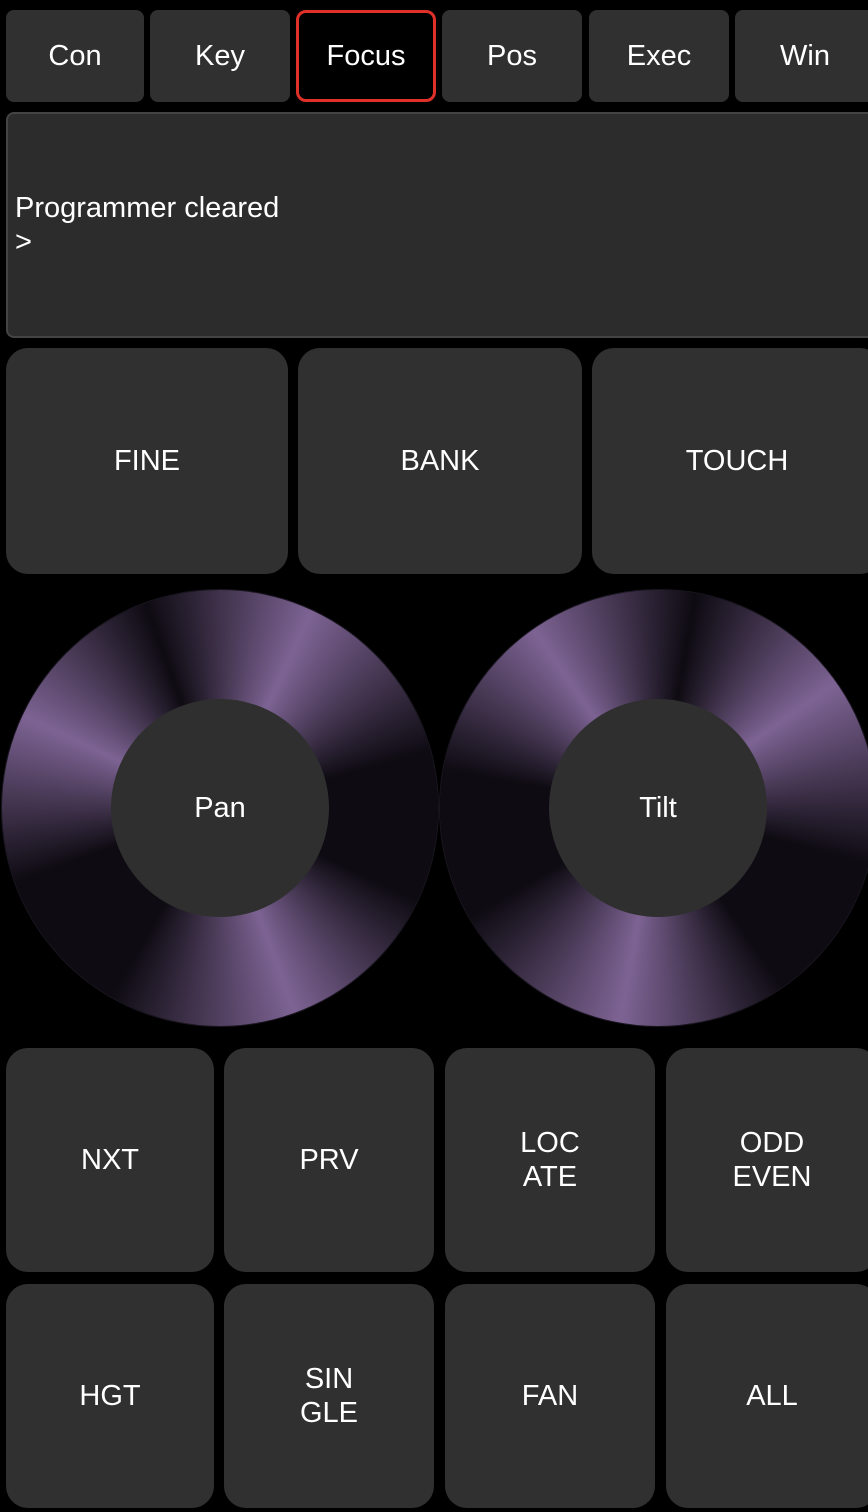 Image resolution: width=868 pixels, height=1512 pixels. What do you see at coordinates (550, 1143) in the screenshot?
I see `locate-button-line1: LOC` at bounding box center [550, 1143].